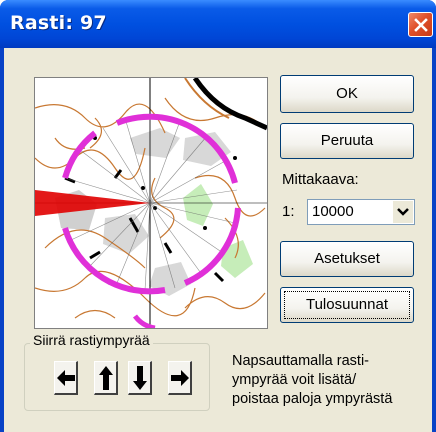  I want to click on arrow-down-icon, so click(139, 377).